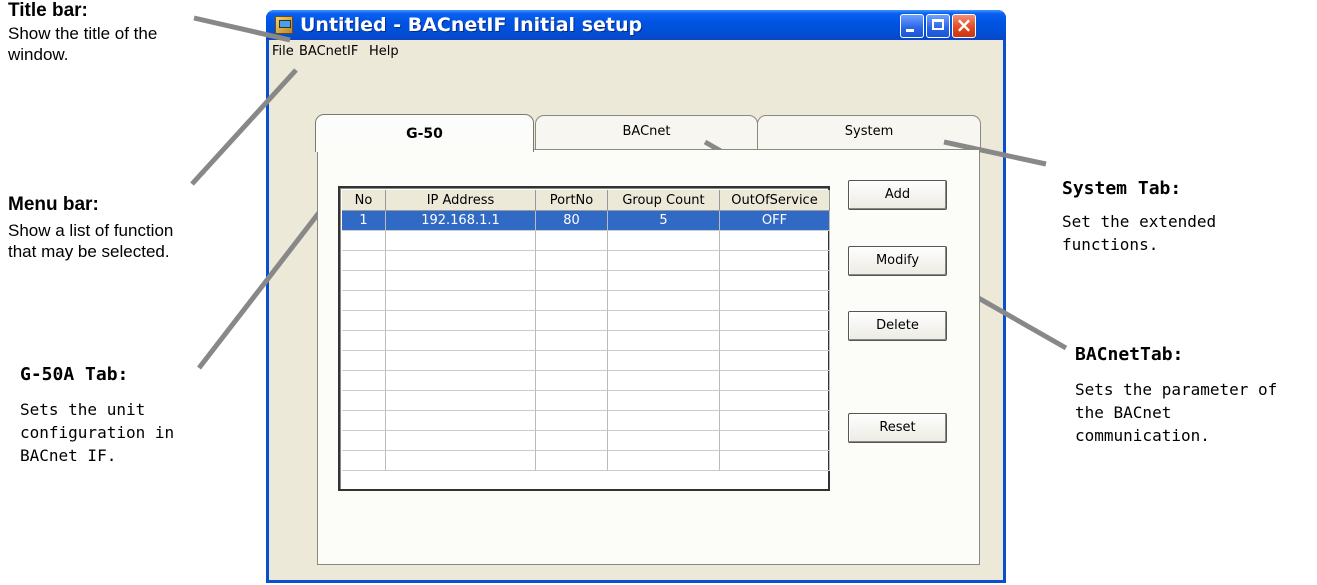 This screenshot has width=1317, height=585. What do you see at coordinates (328, 51) in the screenshot?
I see `menu-bacnetif: BACnetIF` at bounding box center [328, 51].